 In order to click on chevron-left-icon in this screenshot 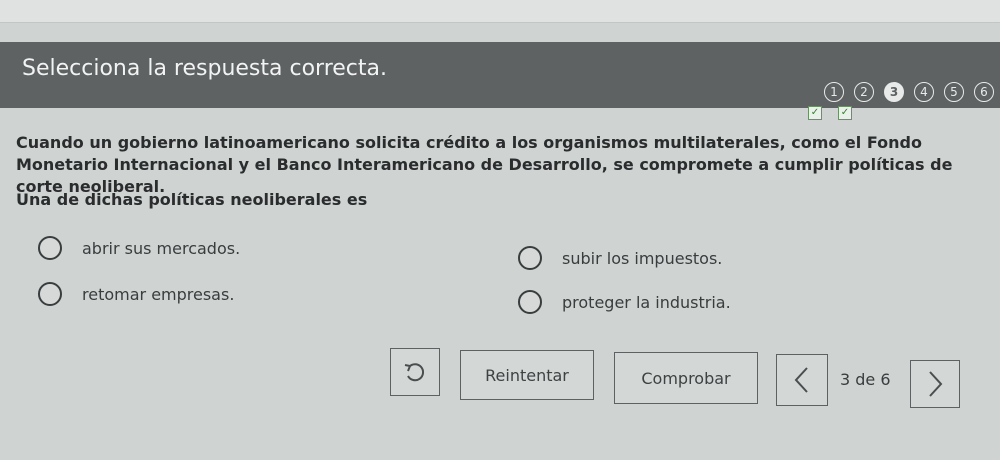, I will do `click(801, 380)`.